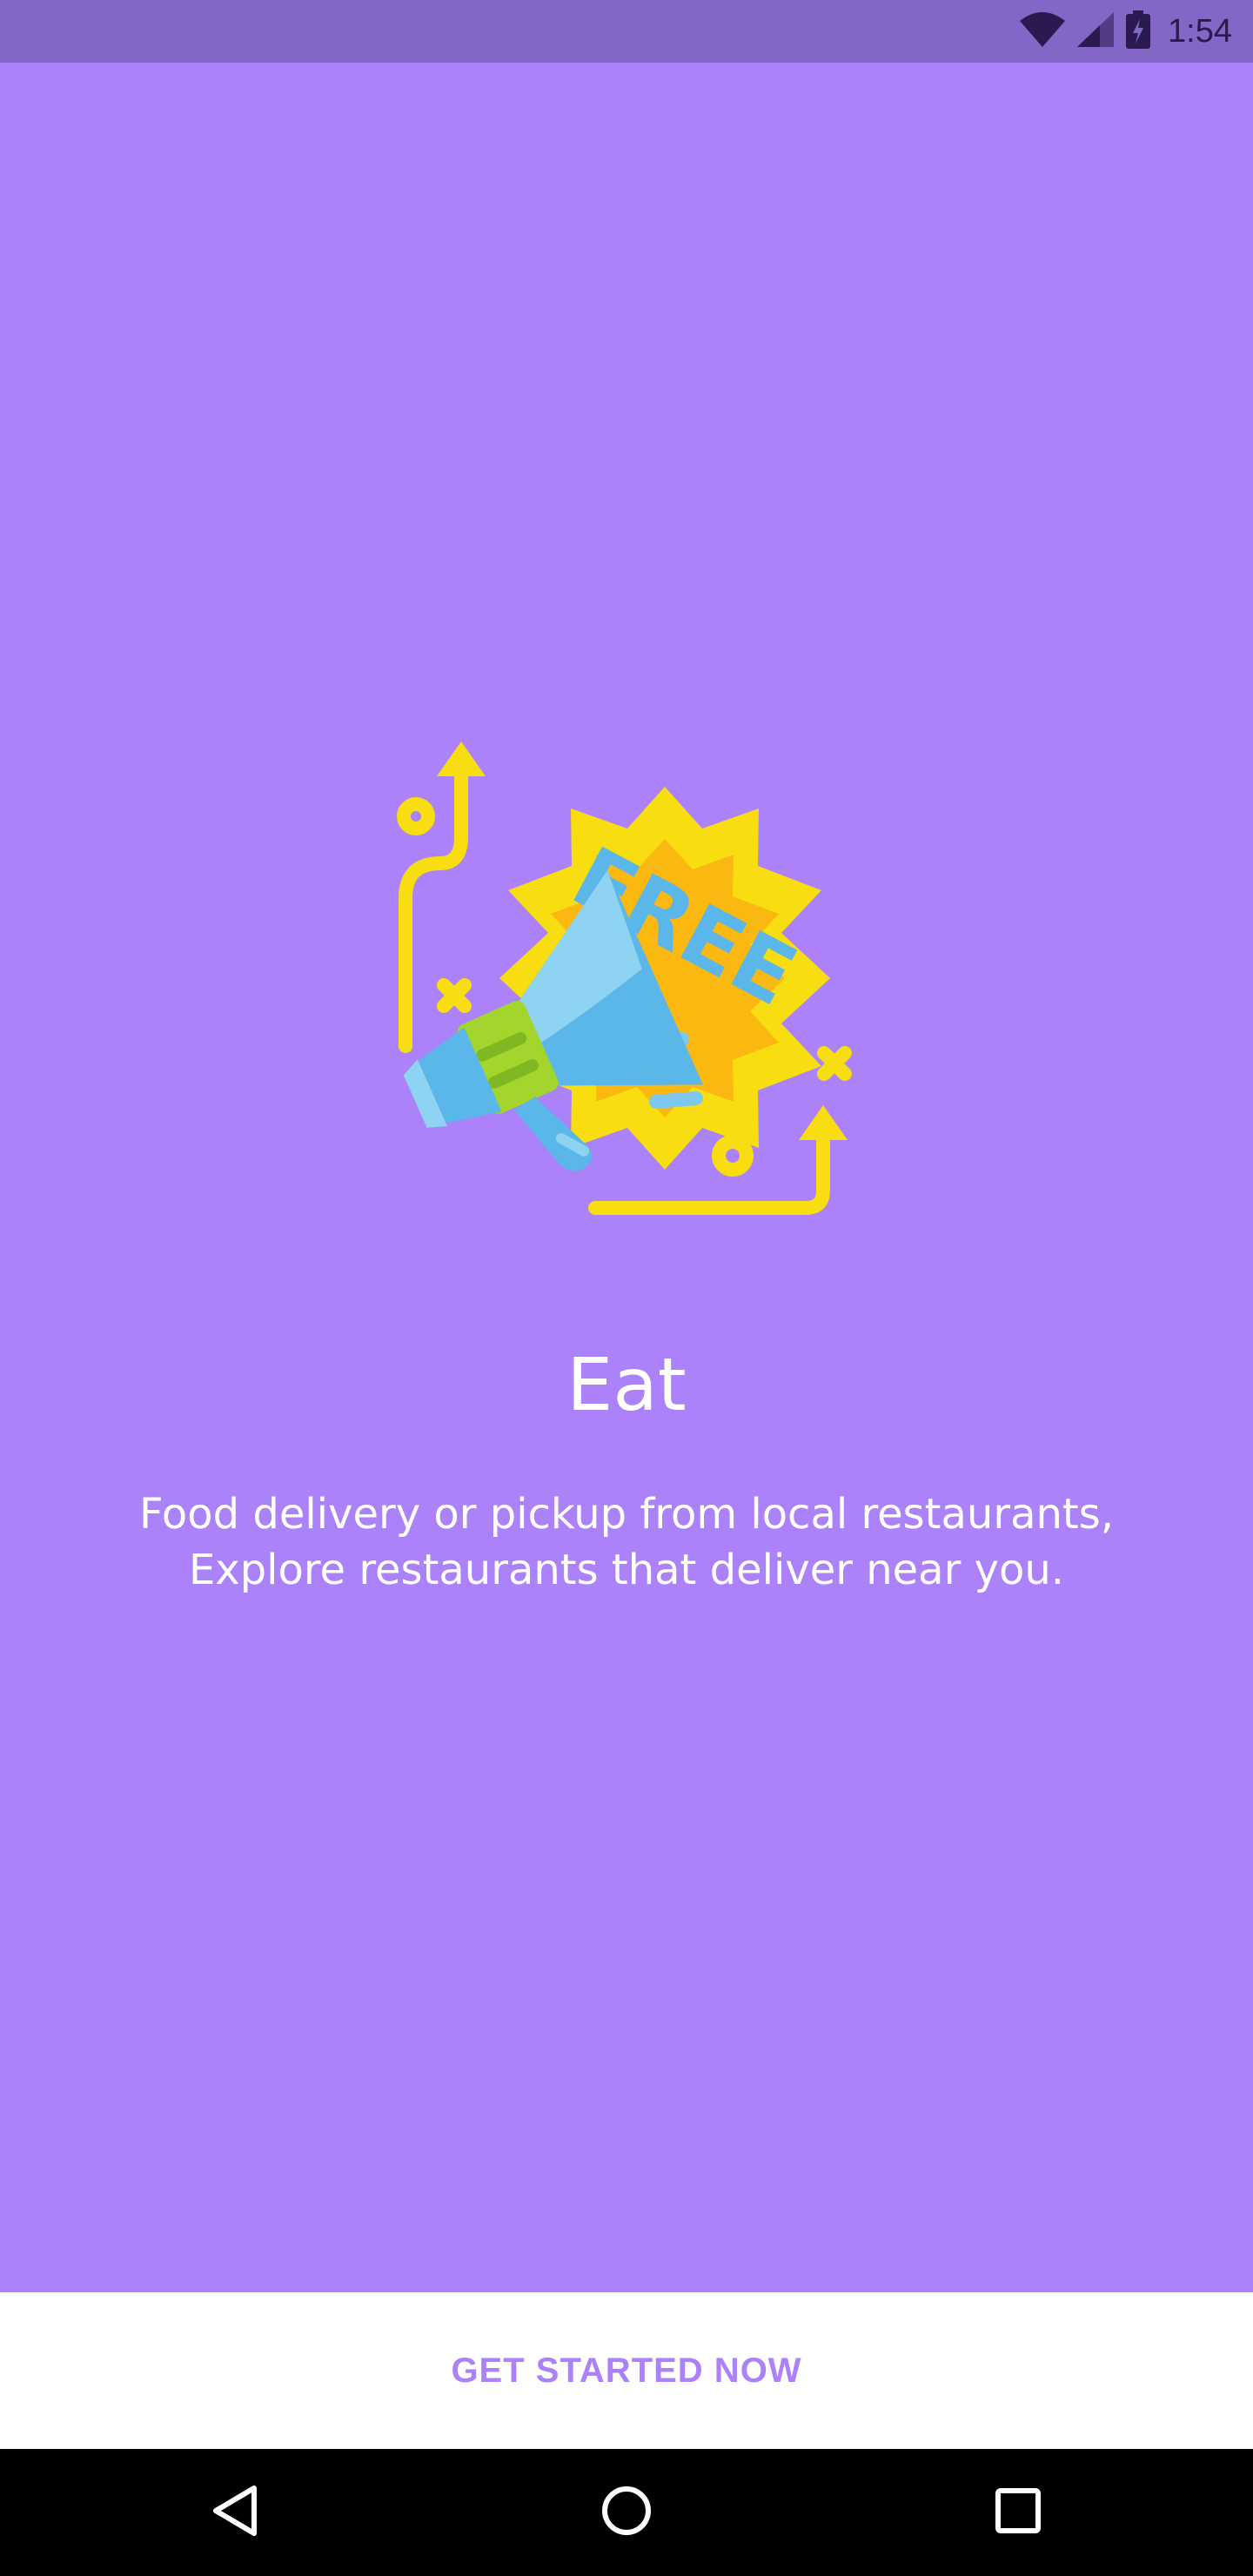 The height and width of the screenshot is (2576, 1253). Describe the element at coordinates (823, 1122) in the screenshot. I see `right-arrow-head` at that location.